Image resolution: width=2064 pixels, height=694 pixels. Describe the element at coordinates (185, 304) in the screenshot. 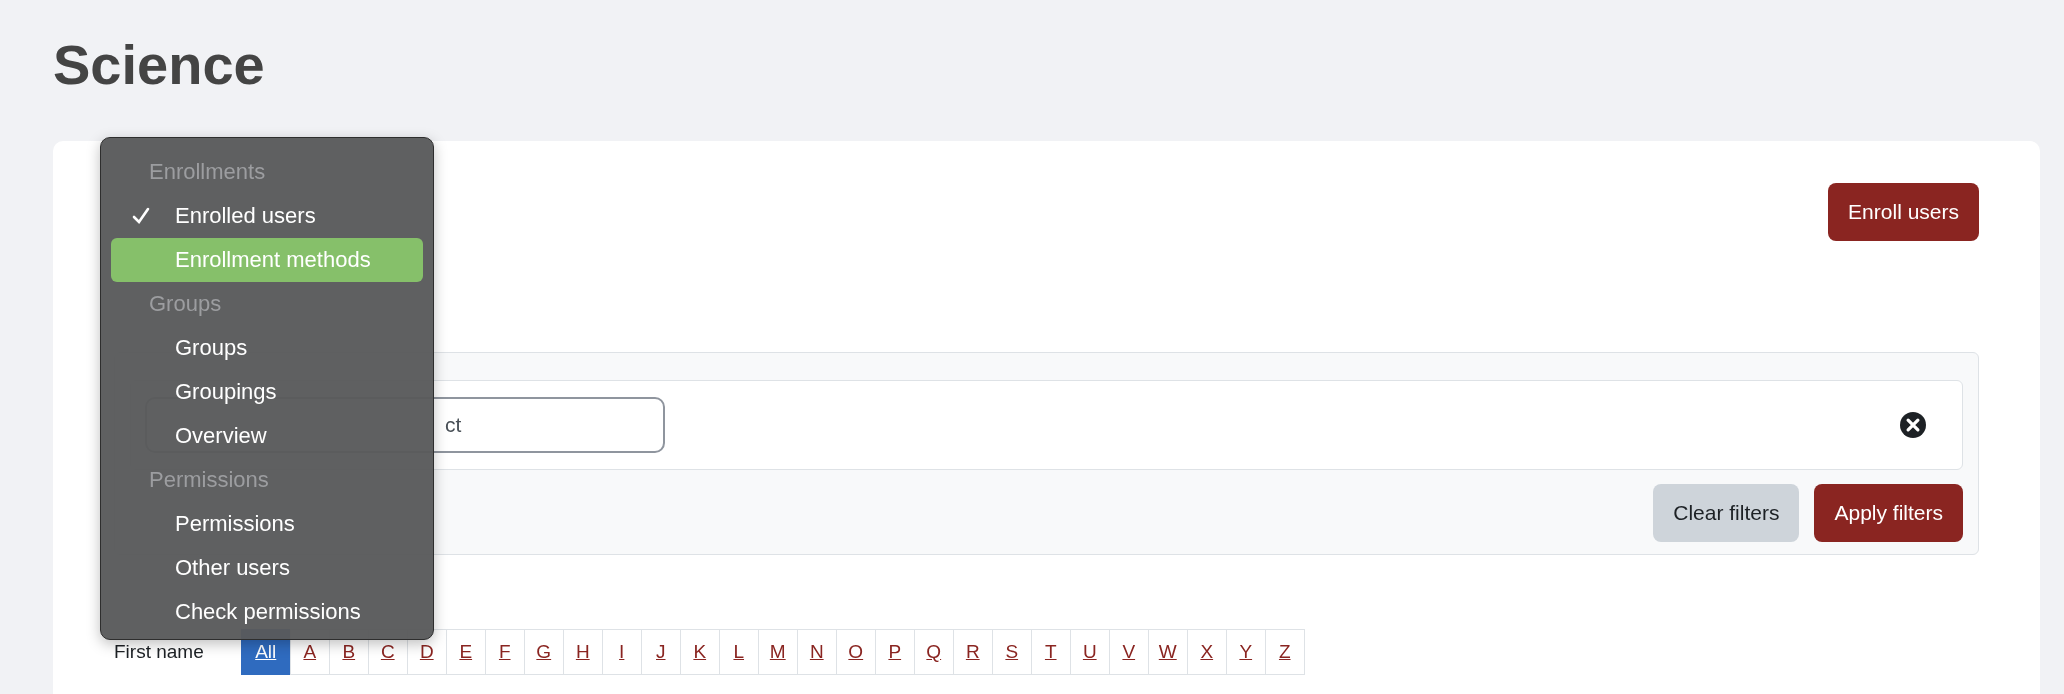

I see `menu-header: Groups` at that location.